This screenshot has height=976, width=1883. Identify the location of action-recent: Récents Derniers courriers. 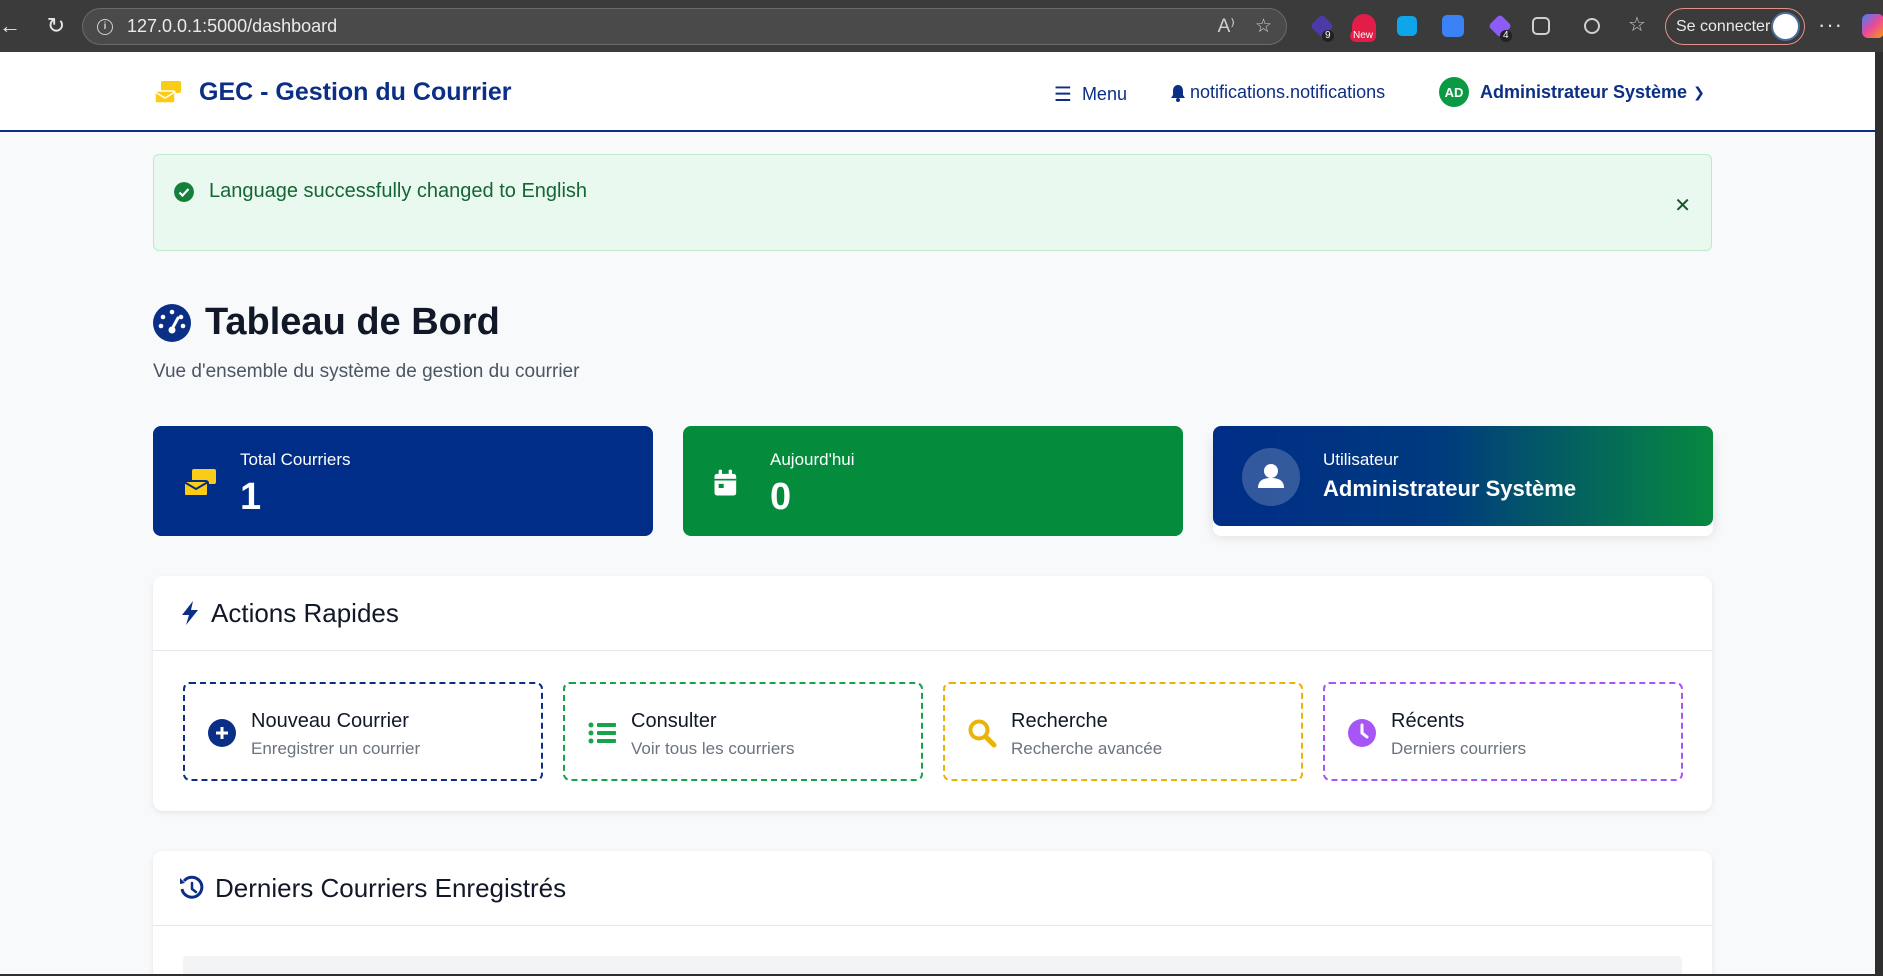
(1503, 731).